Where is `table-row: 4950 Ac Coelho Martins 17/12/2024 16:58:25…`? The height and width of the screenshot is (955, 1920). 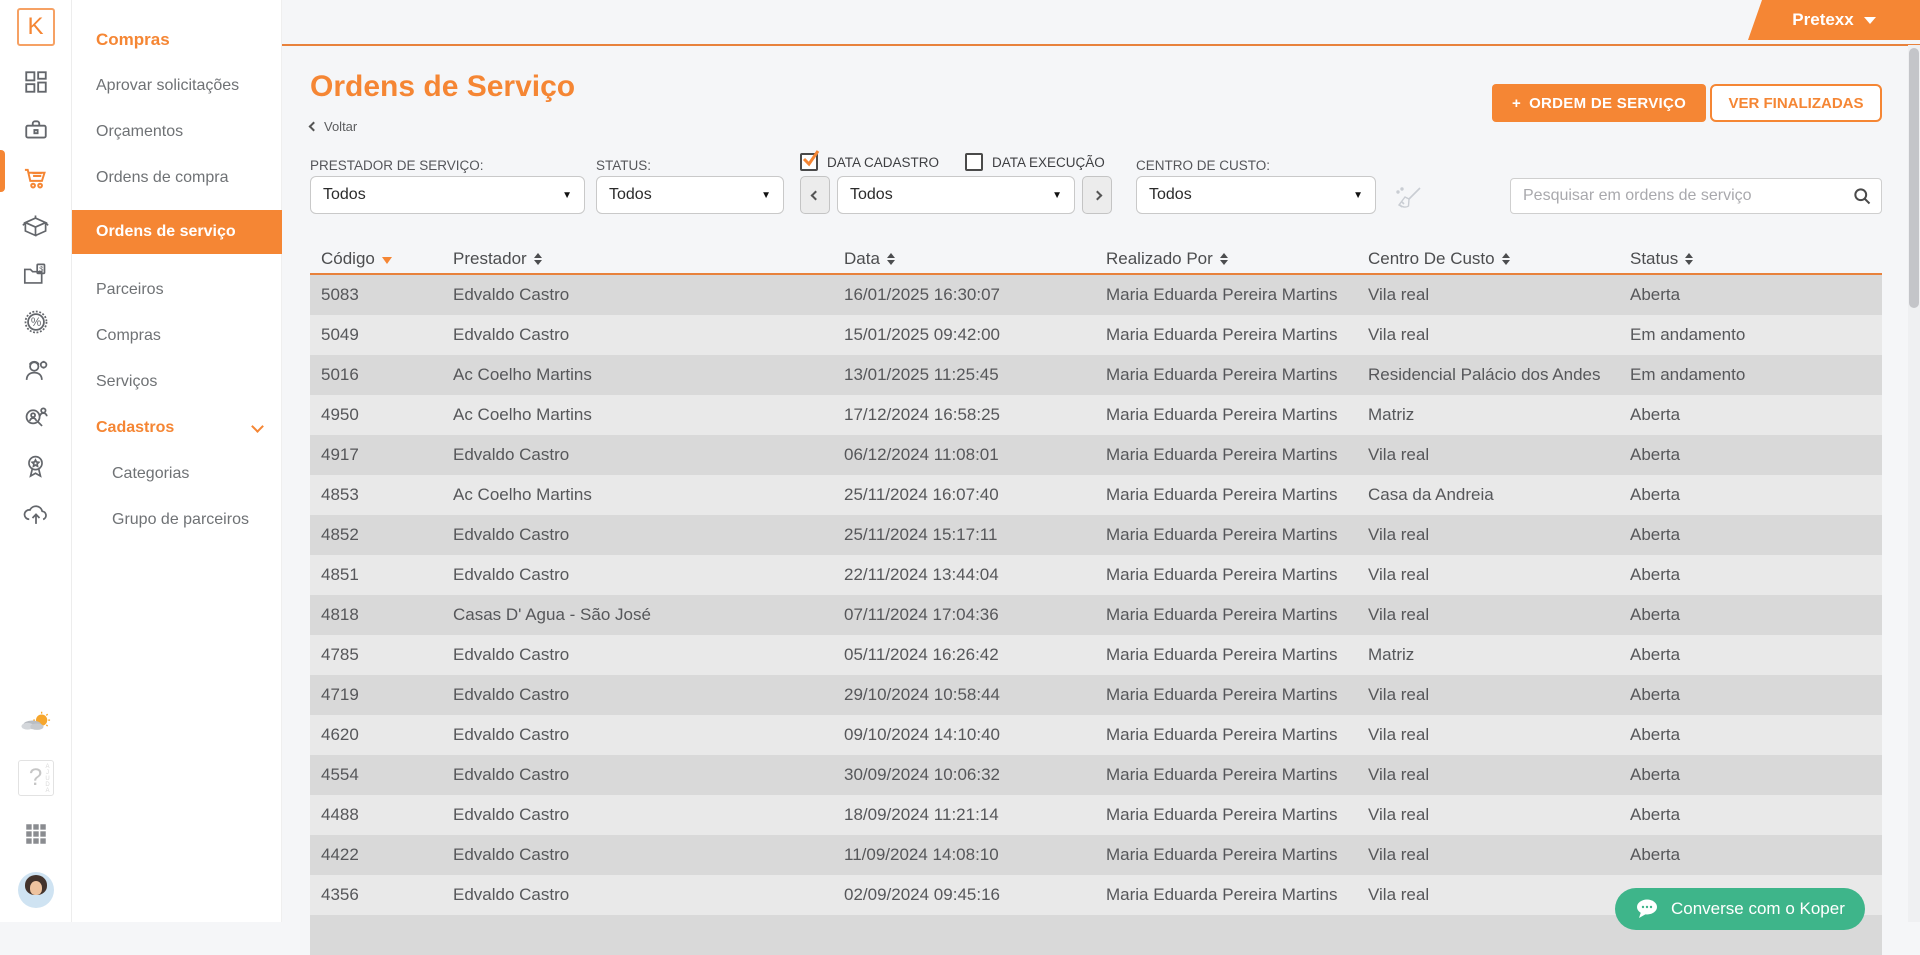
table-row: 4950 Ac Coelho Martins 17/12/2024 16:58:25… is located at coordinates (1096, 415).